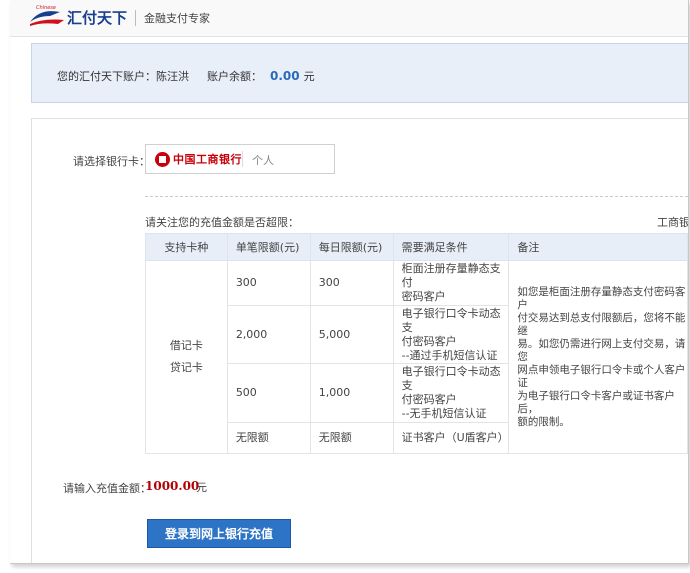  I want to click on bank-name: 中国工商银行, so click(207, 159).